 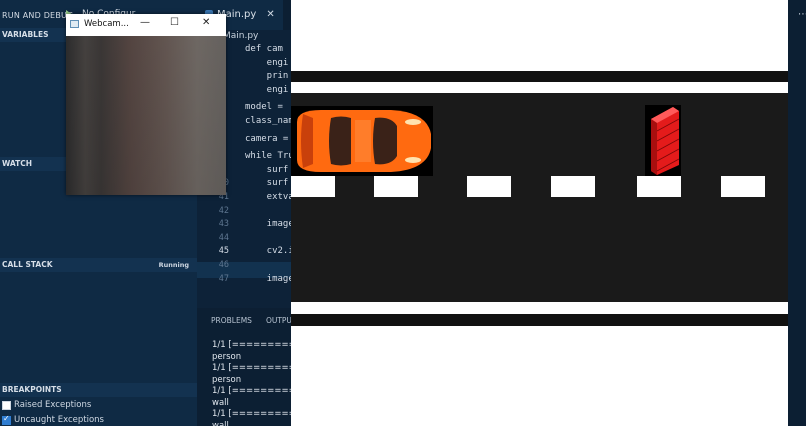 What do you see at coordinates (223, 278) in the screenshot?
I see `line-number: 47` at bounding box center [223, 278].